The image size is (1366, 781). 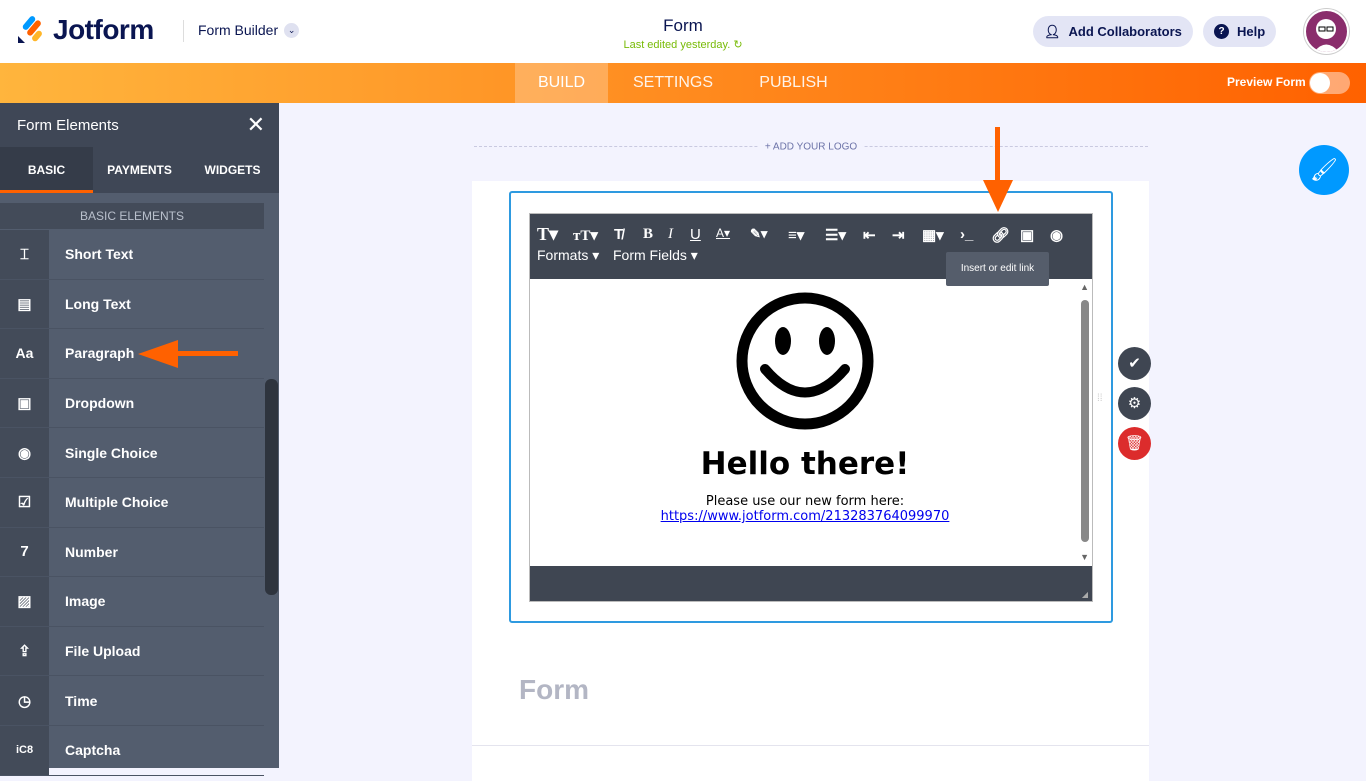 What do you see at coordinates (805, 464) in the screenshot?
I see `paragraph-heading: Hello there!` at bounding box center [805, 464].